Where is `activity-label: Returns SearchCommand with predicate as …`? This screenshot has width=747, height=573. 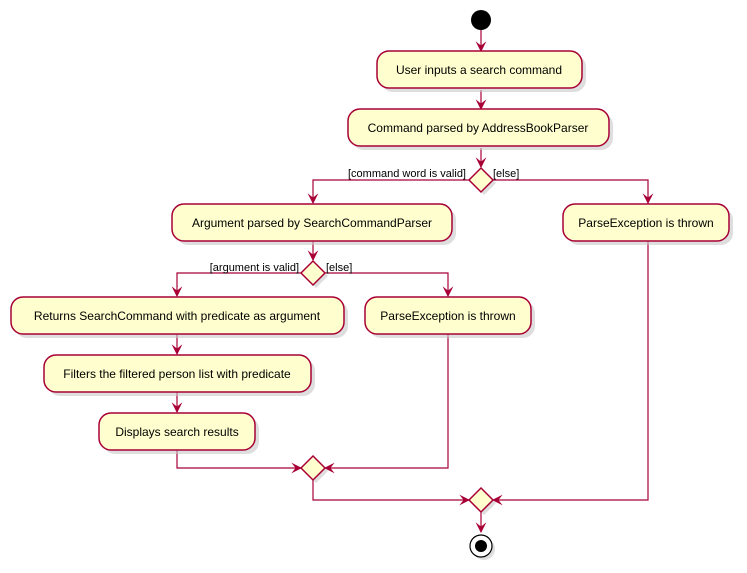 activity-label: Returns SearchCommand with predicate as … is located at coordinates (177, 316).